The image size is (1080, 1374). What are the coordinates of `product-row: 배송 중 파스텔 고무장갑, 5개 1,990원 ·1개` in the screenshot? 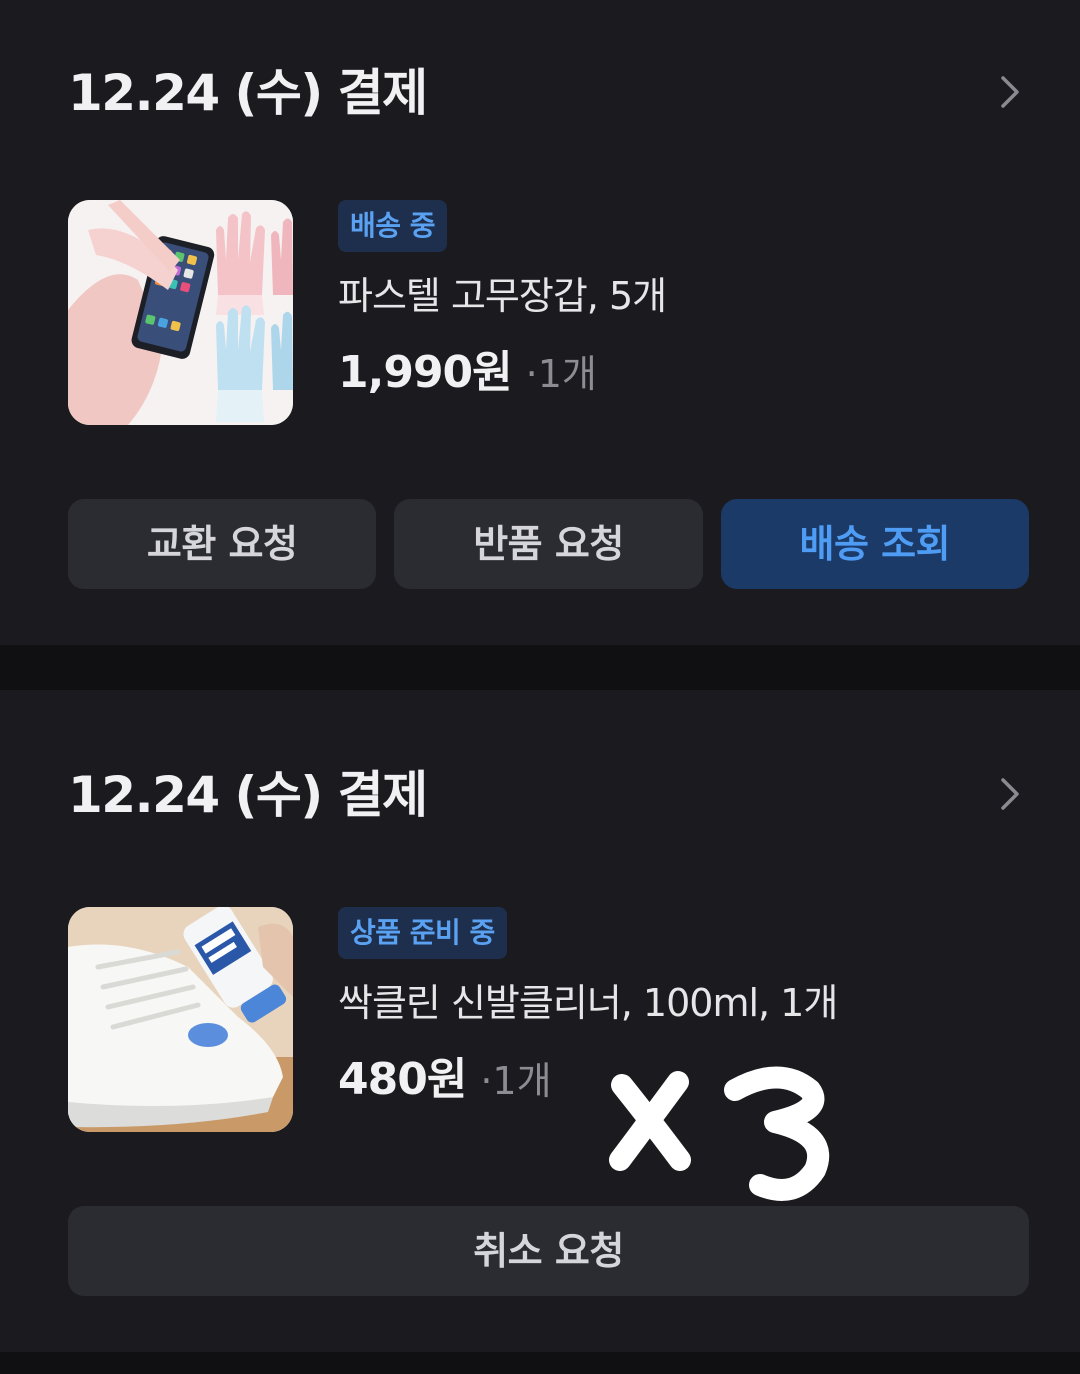 It's located at (549, 313).